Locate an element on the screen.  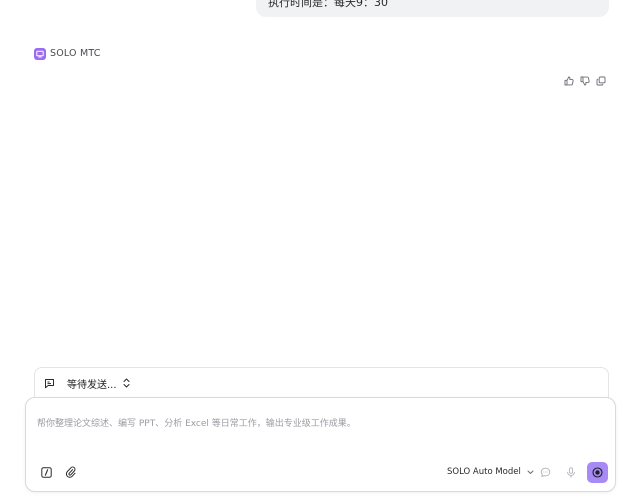
model-label: SOLO Auto Model is located at coordinates (484, 472).